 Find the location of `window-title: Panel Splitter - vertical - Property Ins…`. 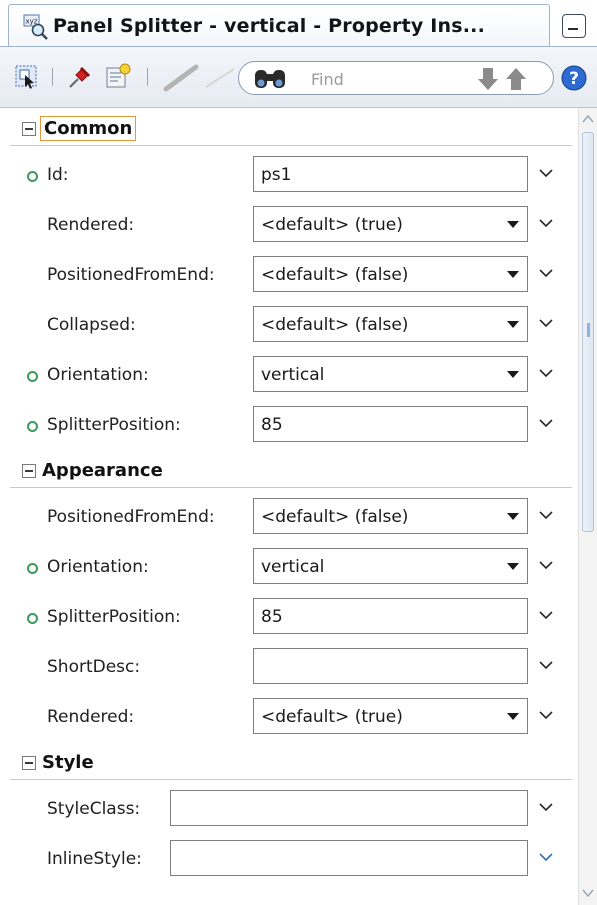

window-title: Panel Splitter - vertical - Property Ins… is located at coordinates (269, 26).